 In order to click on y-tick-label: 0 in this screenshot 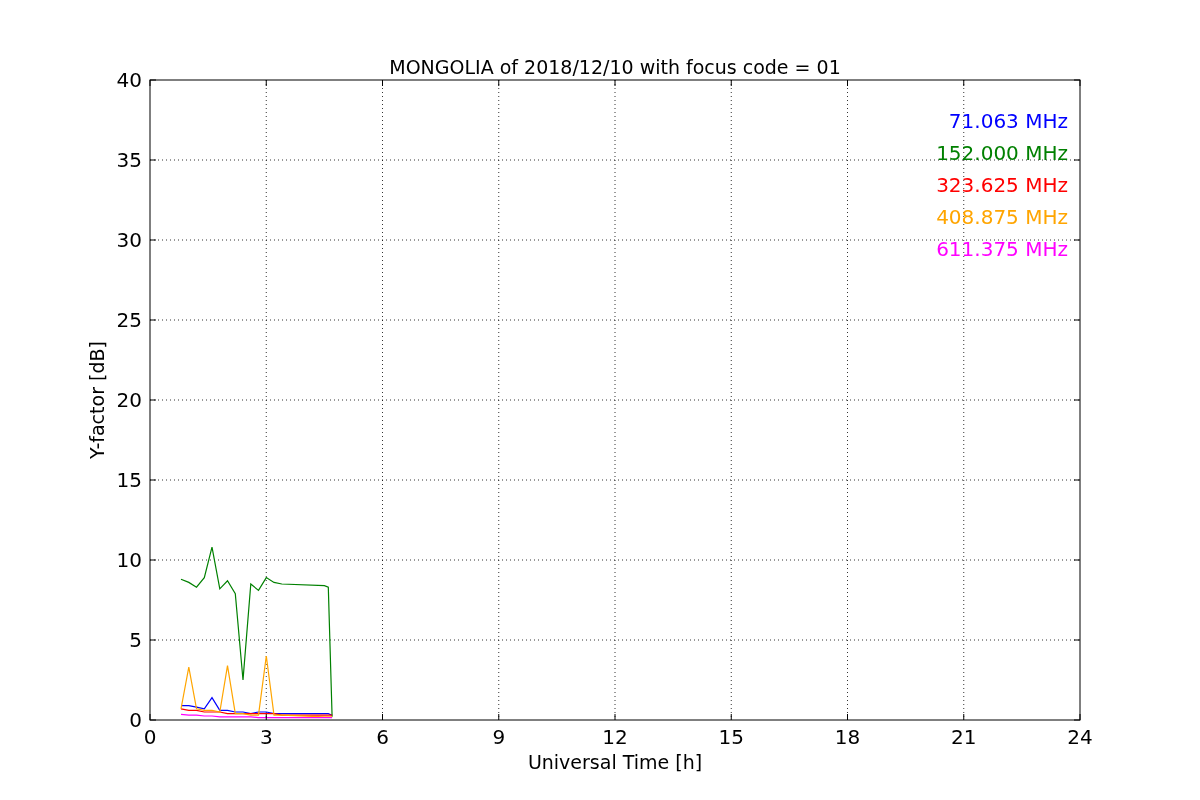, I will do `click(135, 720)`.